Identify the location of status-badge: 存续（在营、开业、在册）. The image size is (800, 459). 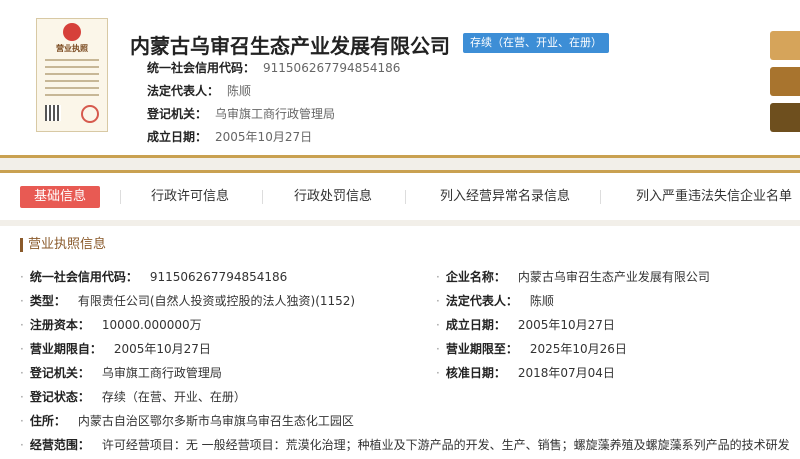
(536, 43).